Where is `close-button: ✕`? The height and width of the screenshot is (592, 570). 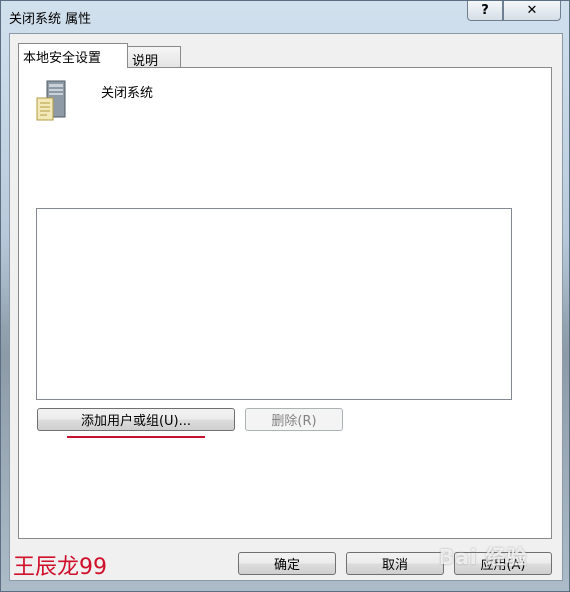
close-button: ✕ is located at coordinates (532, 11).